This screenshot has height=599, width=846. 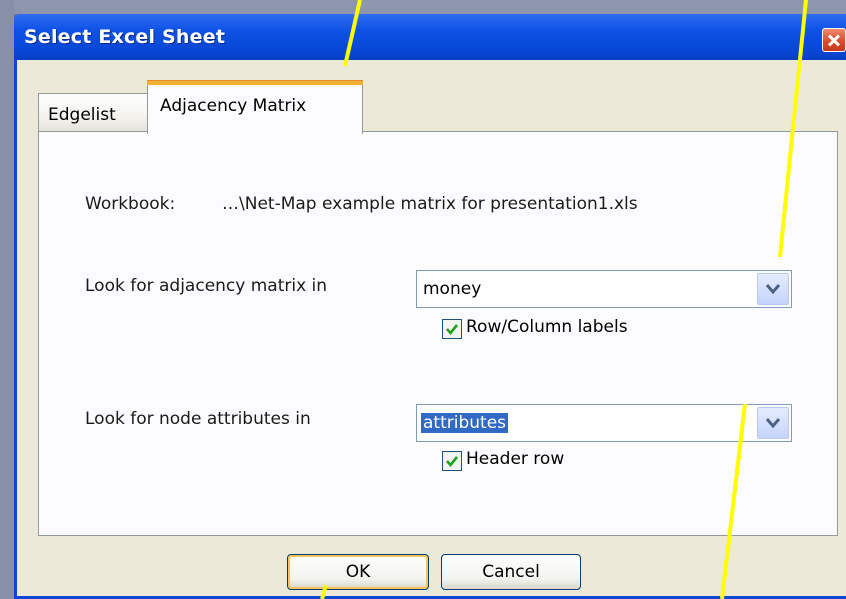 I want to click on header-row-checkbox, so click(x=452, y=461).